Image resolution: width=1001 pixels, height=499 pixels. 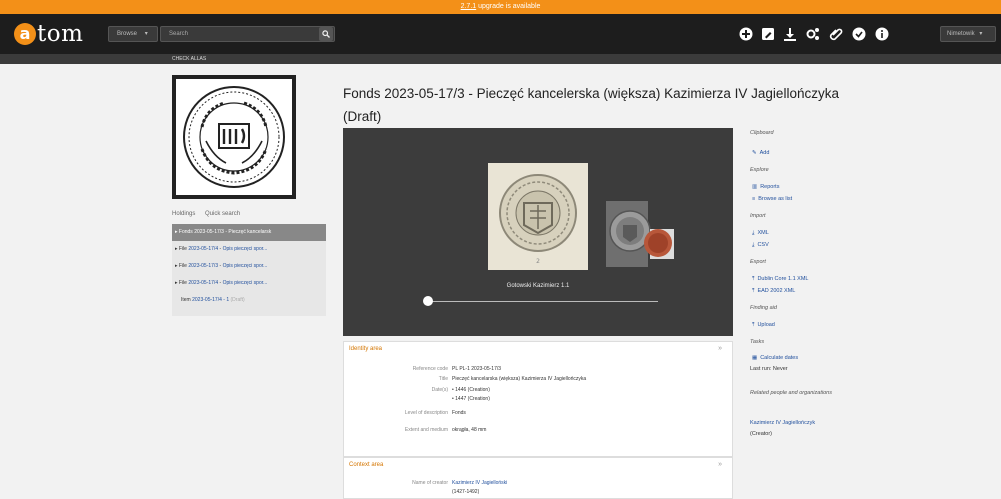 What do you see at coordinates (538, 216) in the screenshot?
I see `seal-wax-image: 2` at bounding box center [538, 216].